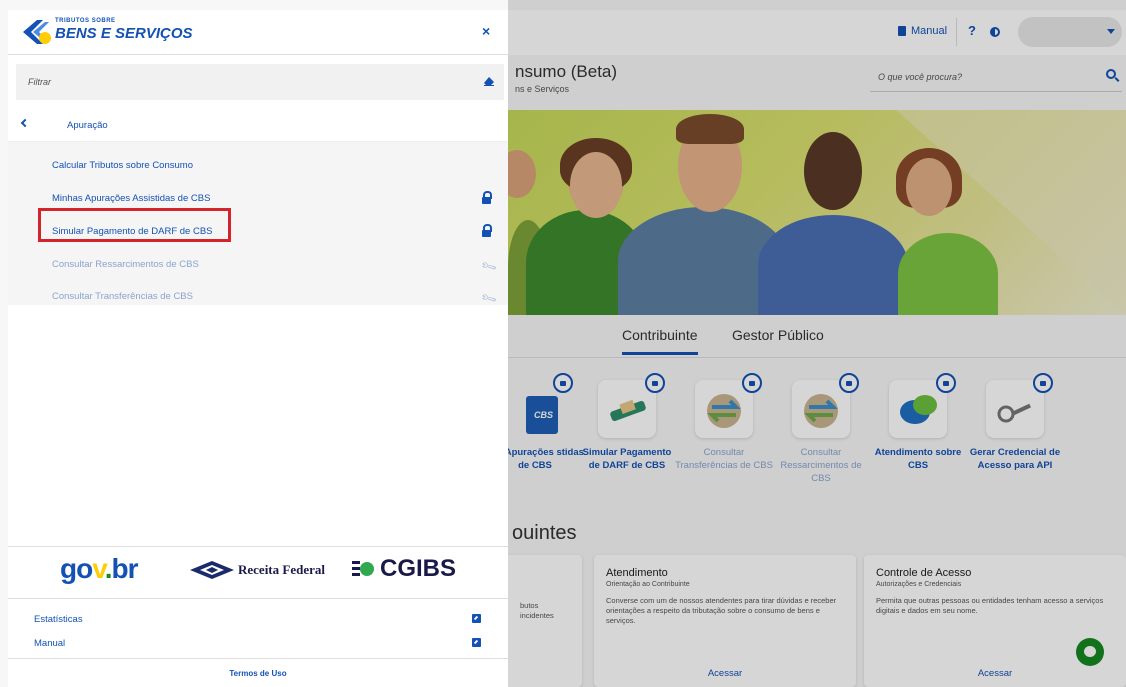 The width and height of the screenshot is (1126, 687). What do you see at coordinates (363, 568) in the screenshot?
I see `cgibs-icon` at bounding box center [363, 568].